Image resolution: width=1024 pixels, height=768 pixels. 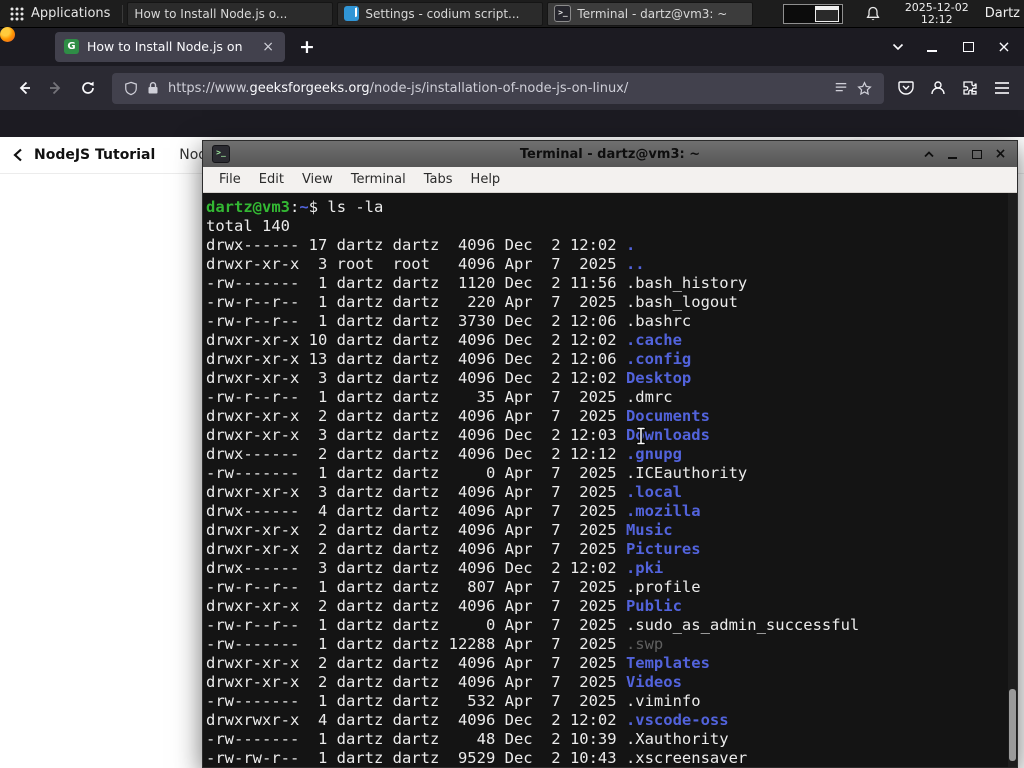 I want to click on menu-terminal: Terminal, so click(x=378, y=179).